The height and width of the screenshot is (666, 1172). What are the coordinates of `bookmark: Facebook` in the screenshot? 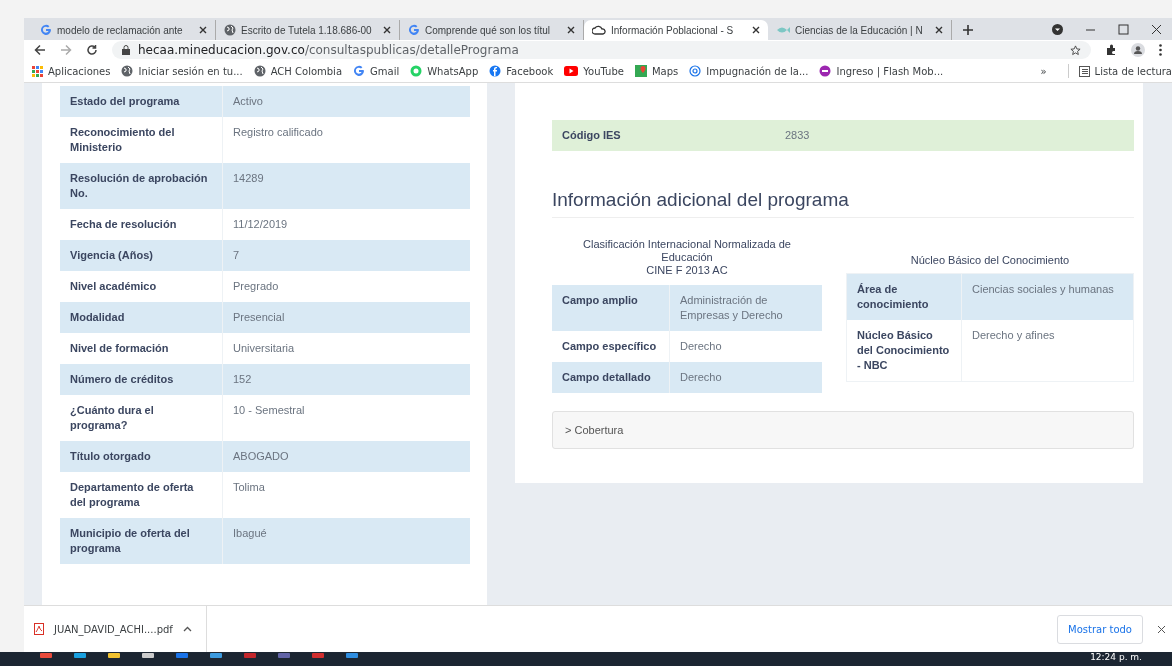 It's located at (521, 71).